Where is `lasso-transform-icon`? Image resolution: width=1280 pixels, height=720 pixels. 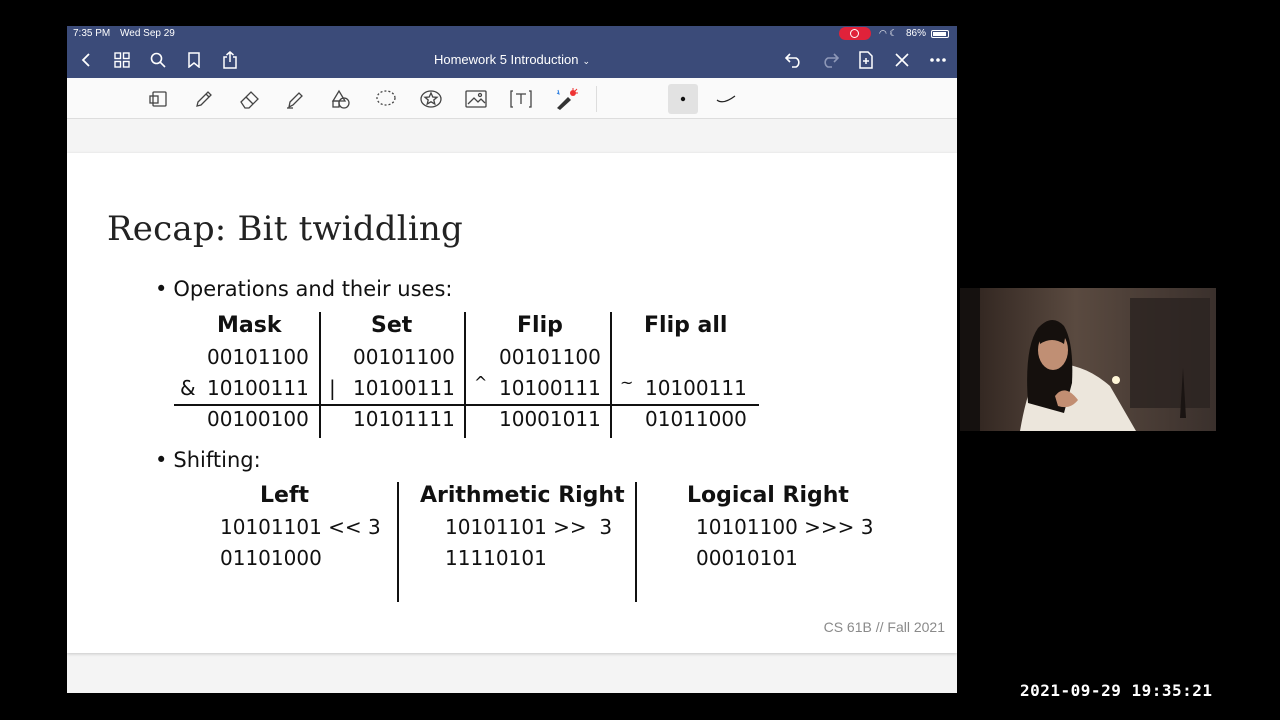 lasso-transform-icon is located at coordinates (159, 99).